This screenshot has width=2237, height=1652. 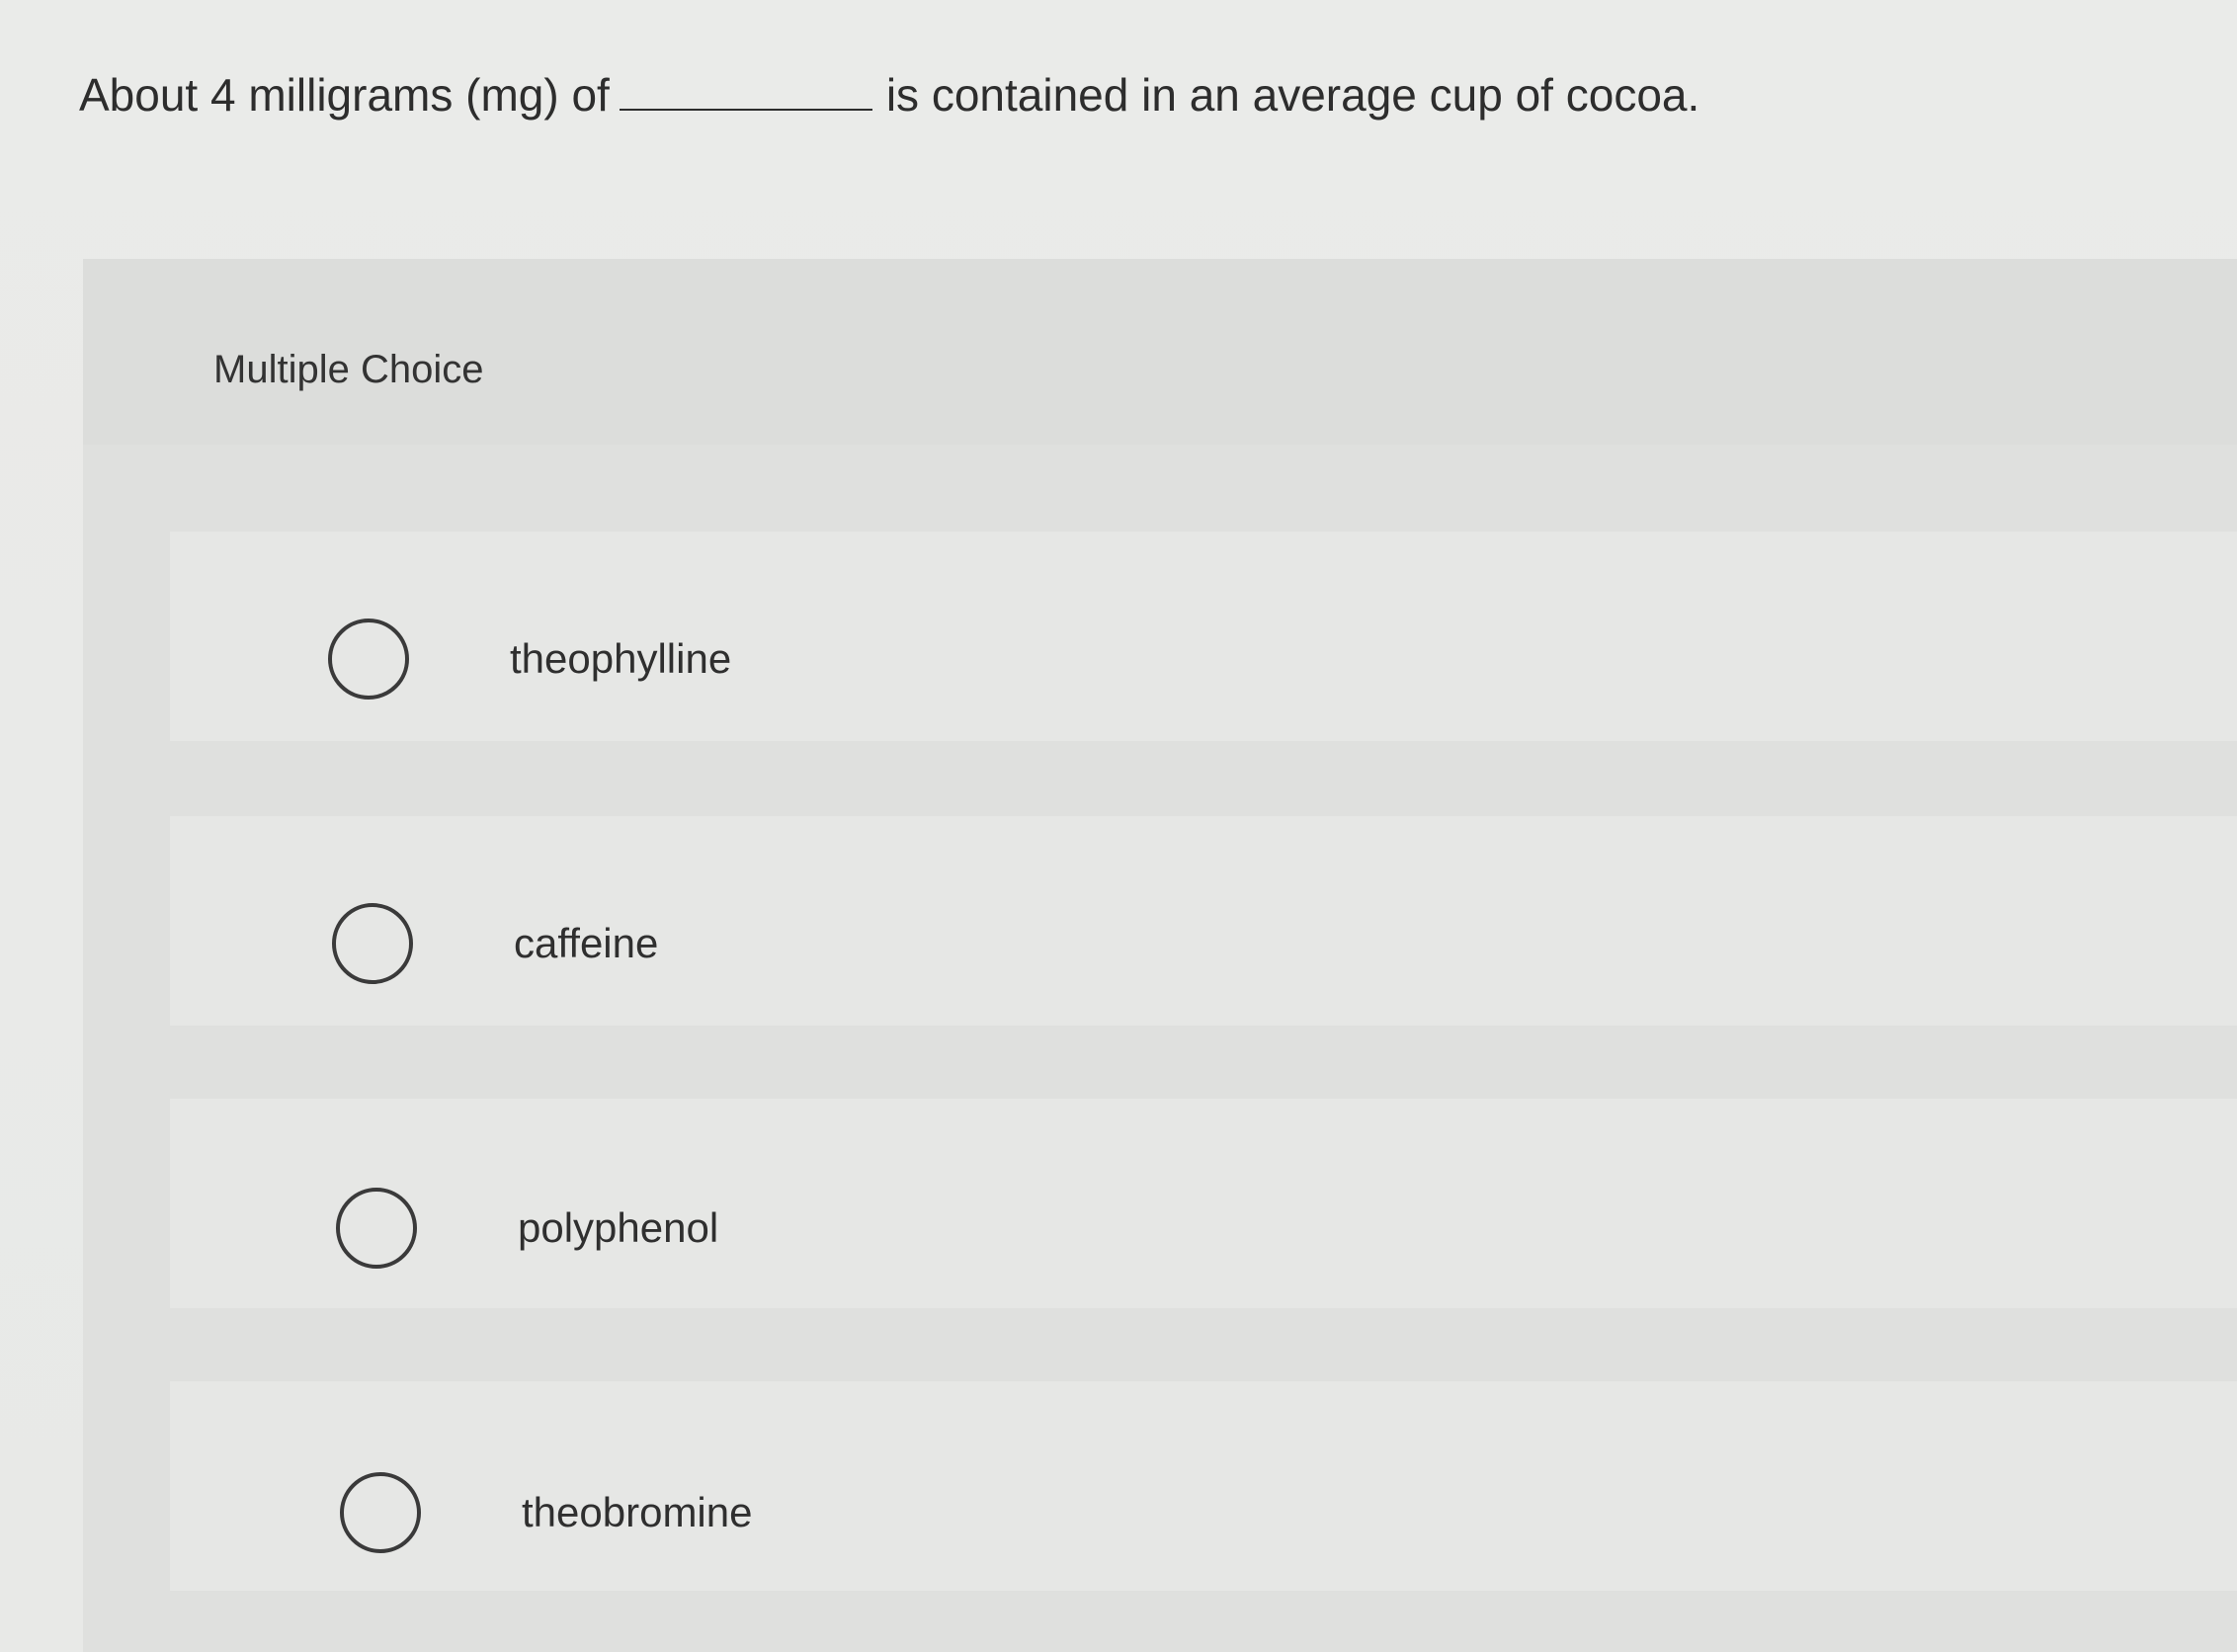 What do you see at coordinates (1292, 95) in the screenshot?
I see `question-suffix: is contained in an average cup of cocoa.` at bounding box center [1292, 95].